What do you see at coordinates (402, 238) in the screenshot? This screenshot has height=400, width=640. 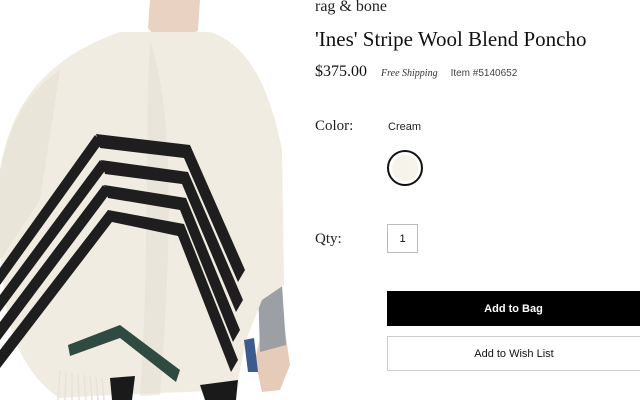 I see `quantity-input` at bounding box center [402, 238].